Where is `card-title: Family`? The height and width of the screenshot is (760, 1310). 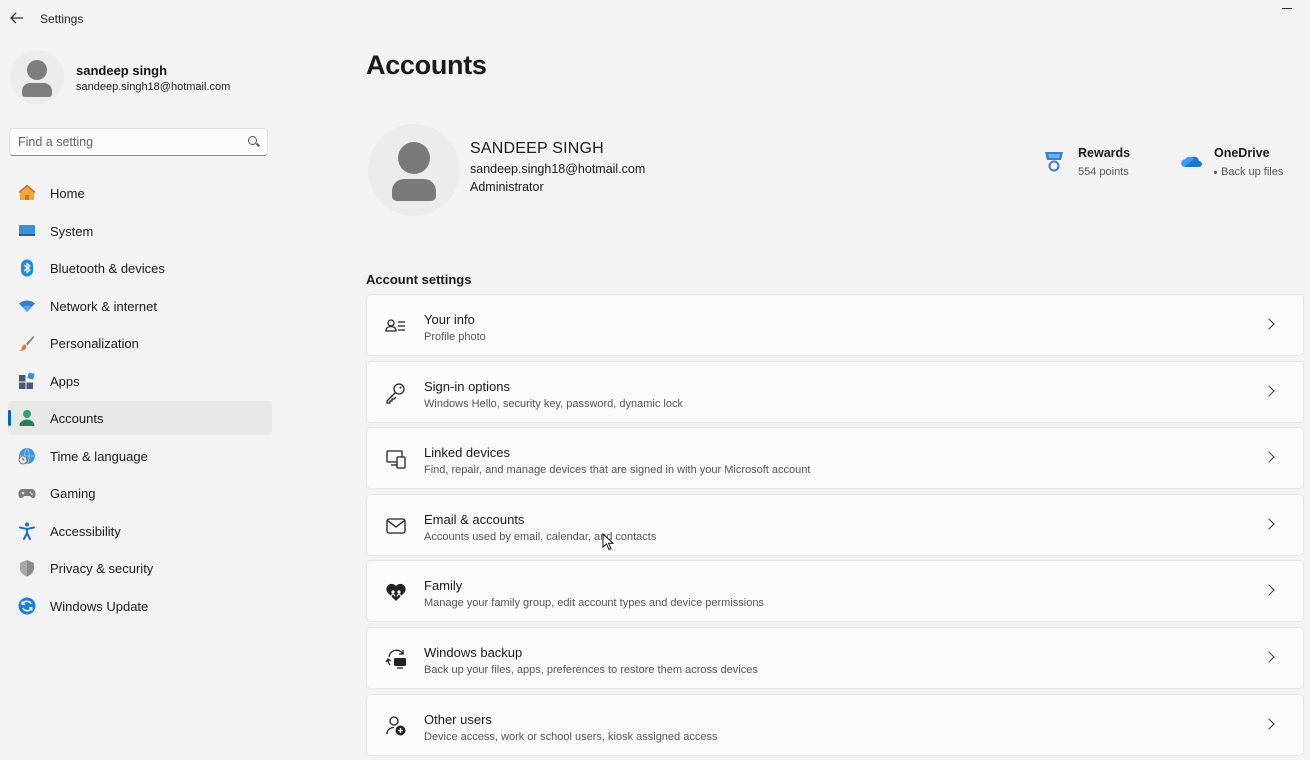
card-title: Family is located at coordinates (443, 586).